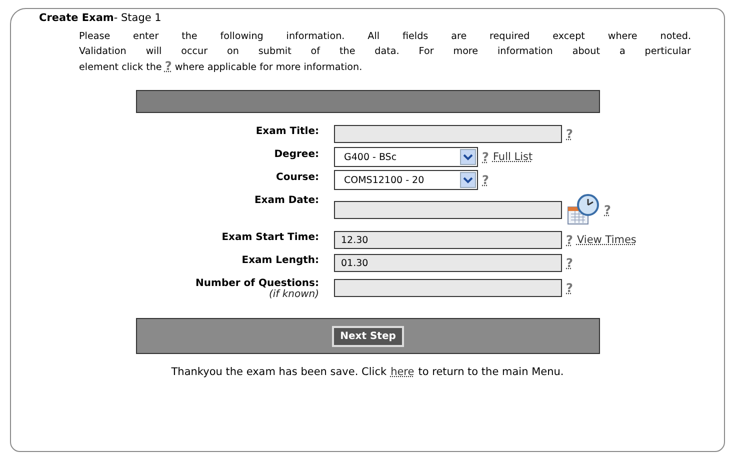 This screenshot has width=735, height=460. Describe the element at coordinates (406, 180) in the screenshot. I see `select-dropdown: COMS12100 - 20` at that location.